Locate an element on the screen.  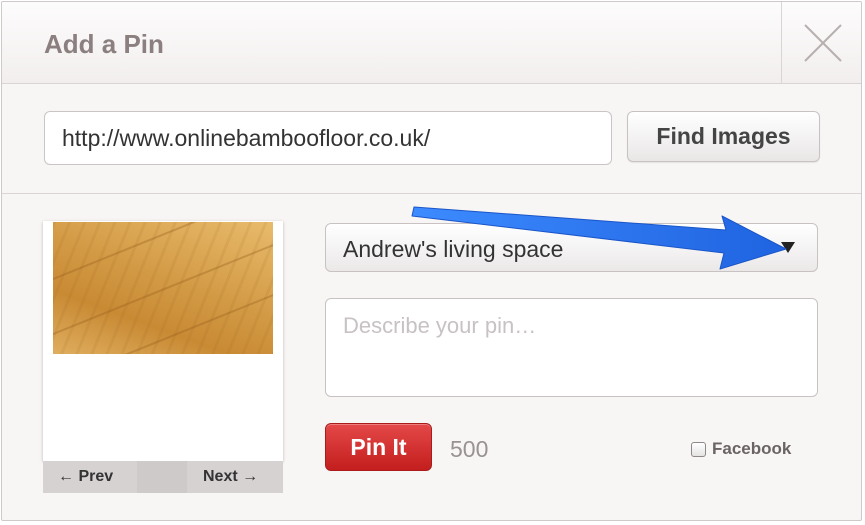
prev-image-button: ← Prev is located at coordinates (90, 477).